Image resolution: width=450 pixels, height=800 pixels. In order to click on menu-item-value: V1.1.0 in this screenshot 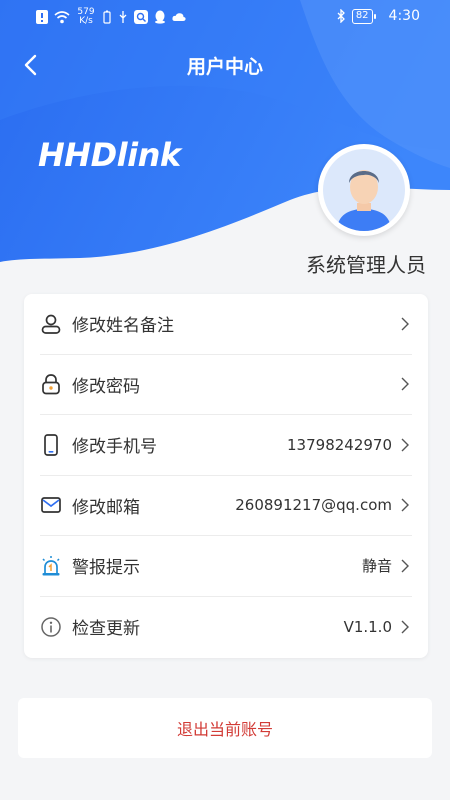, I will do `click(367, 626)`.